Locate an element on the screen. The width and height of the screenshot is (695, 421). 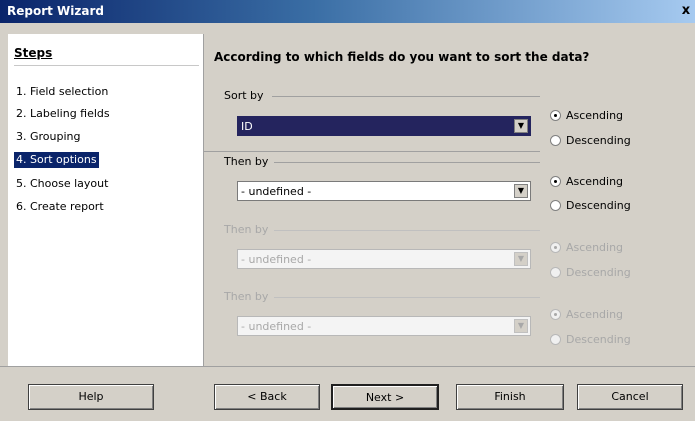
then-by-1-value: - undefined - is located at coordinates (276, 191).